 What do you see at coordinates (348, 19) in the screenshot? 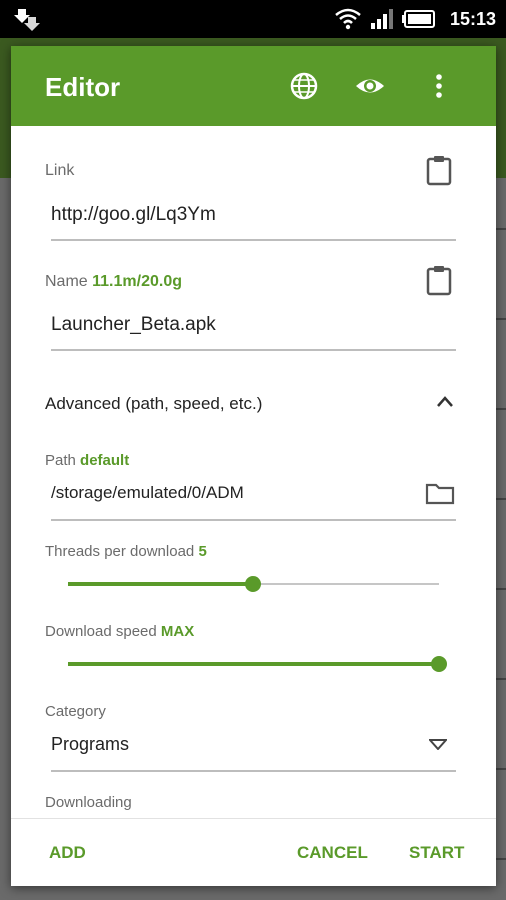
I see `wifi-icon` at bounding box center [348, 19].